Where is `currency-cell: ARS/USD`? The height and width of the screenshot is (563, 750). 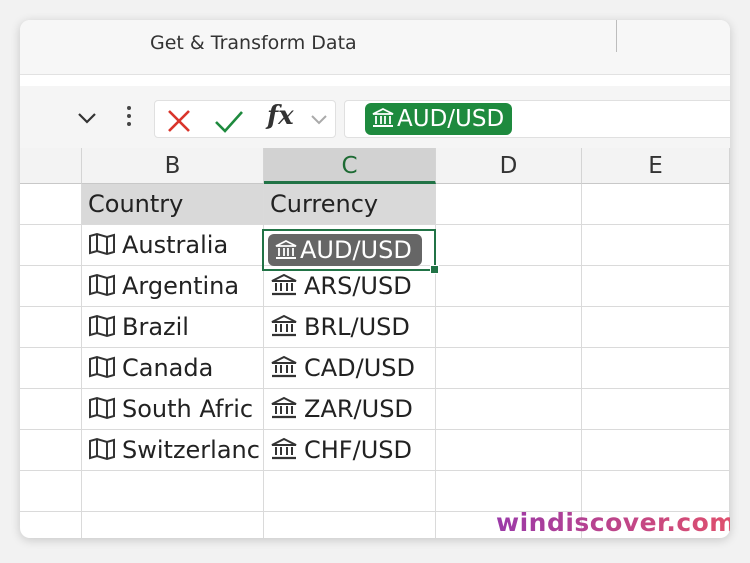 currency-cell: ARS/USD is located at coordinates (350, 286).